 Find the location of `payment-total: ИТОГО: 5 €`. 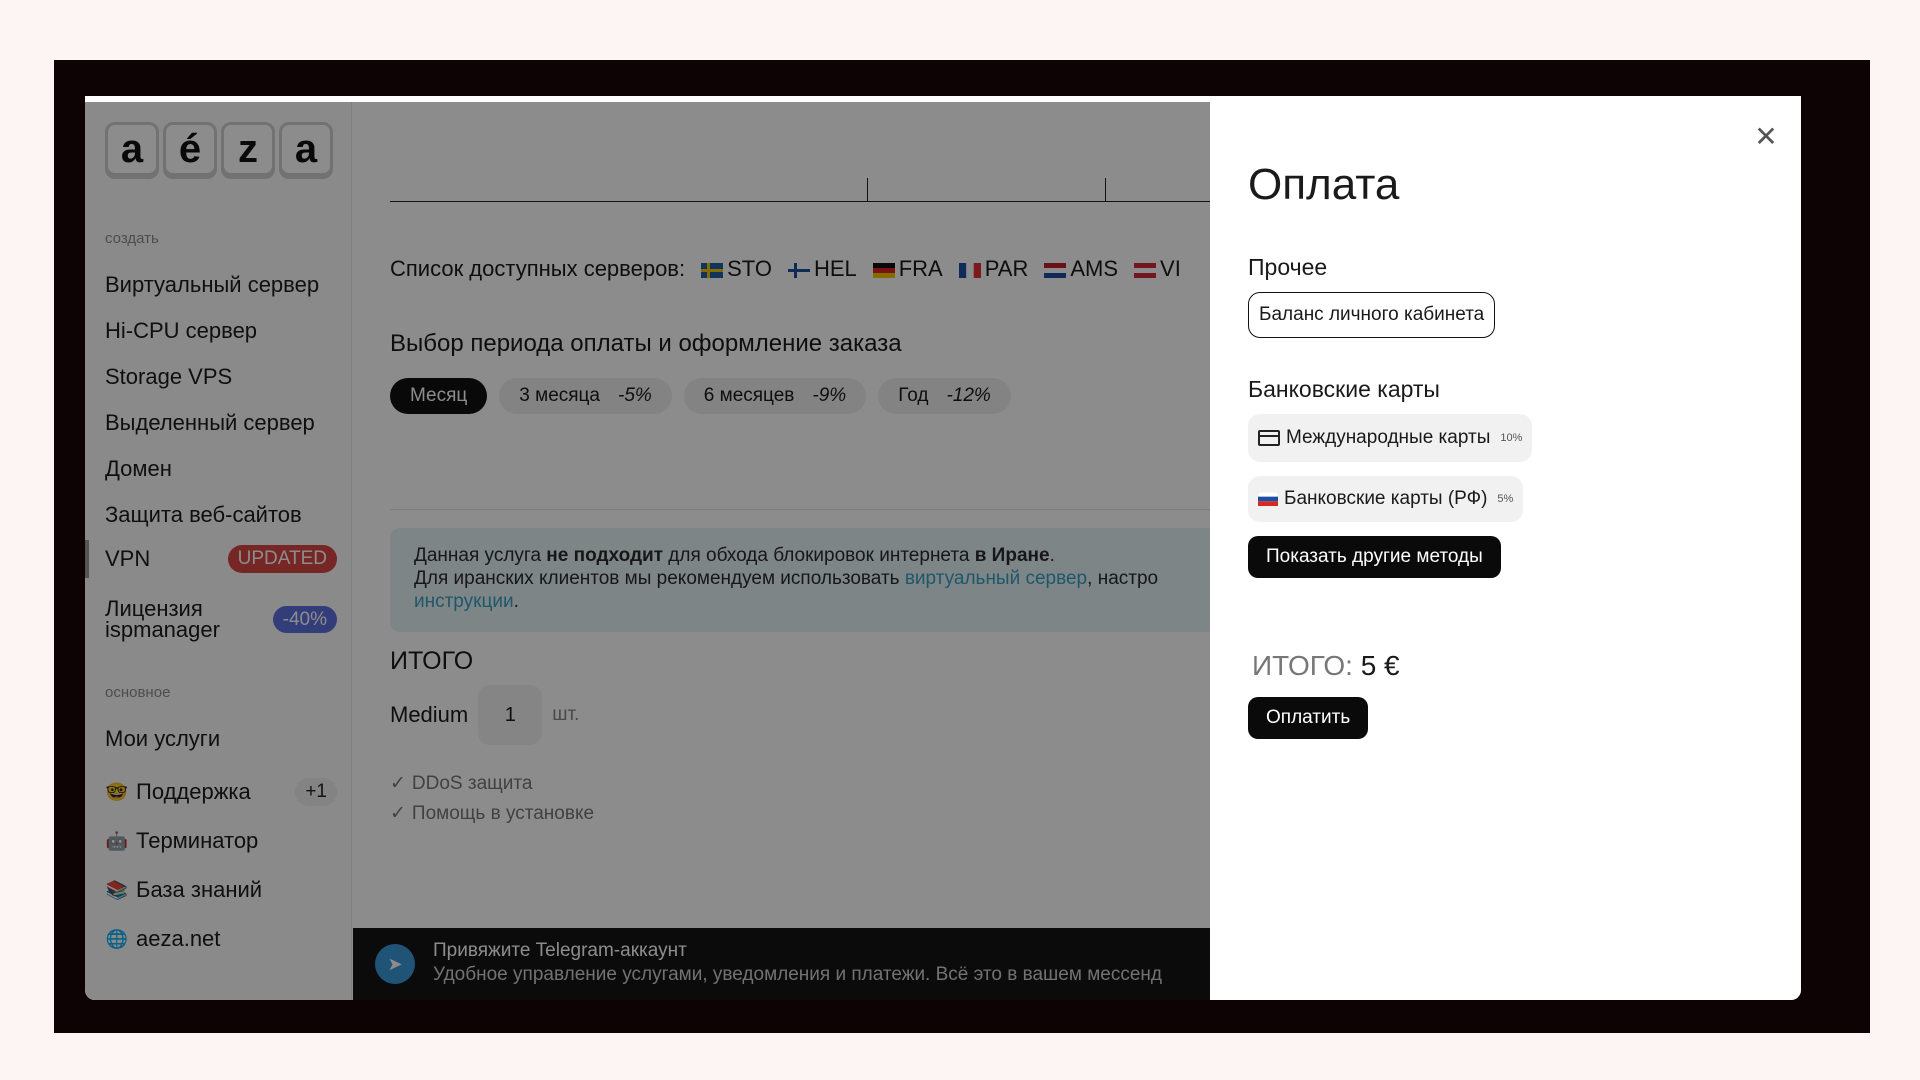

payment-total: ИТОГО: 5 € is located at coordinates (1326, 666).